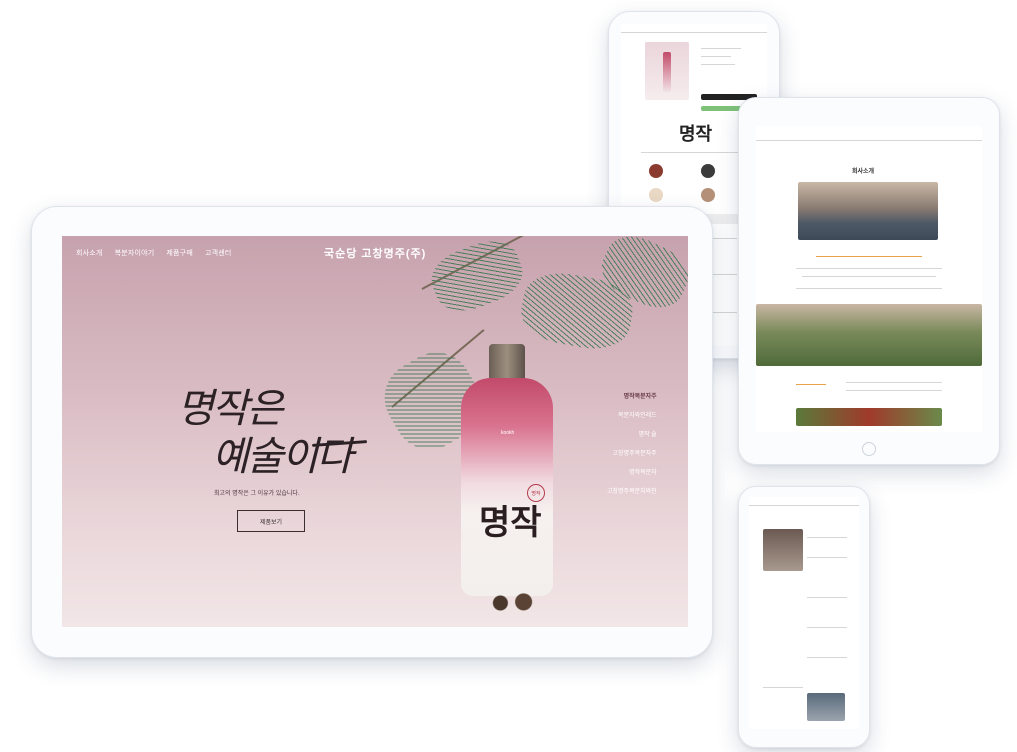 Image resolution: width=1017 pixels, height=752 pixels. What do you see at coordinates (179, 253) in the screenshot?
I see `nav-item-shop: 제품구매` at bounding box center [179, 253].